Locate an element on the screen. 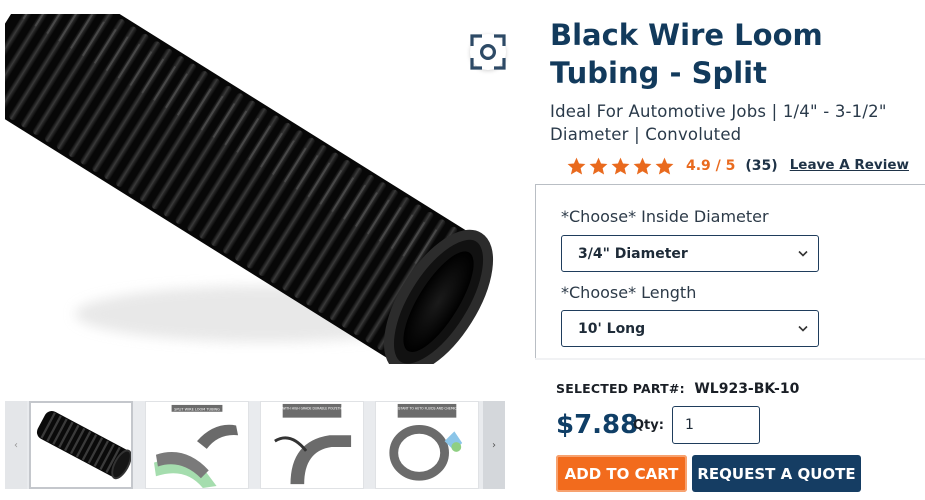  product-price: $7.88 is located at coordinates (597, 425).